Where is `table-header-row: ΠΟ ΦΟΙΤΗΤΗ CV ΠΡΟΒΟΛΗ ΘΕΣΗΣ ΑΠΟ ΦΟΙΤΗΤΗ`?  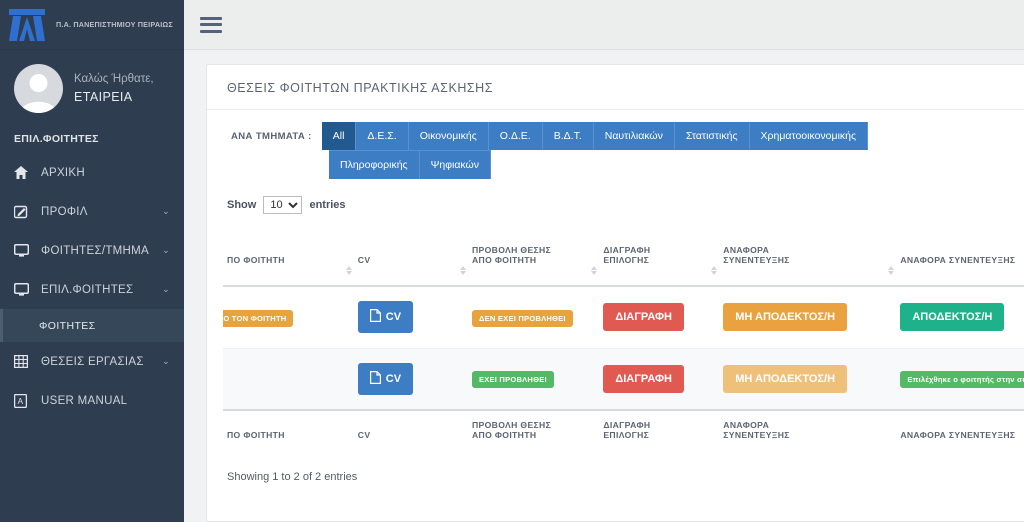 table-header-row: ΠΟ ΦΟΙΤΗΤΗ CV ΠΡΟΒΟΛΗ ΘΕΣΗΣ ΑΠΟ ΦΟΙΤΗΤΗ is located at coordinates (623, 256).